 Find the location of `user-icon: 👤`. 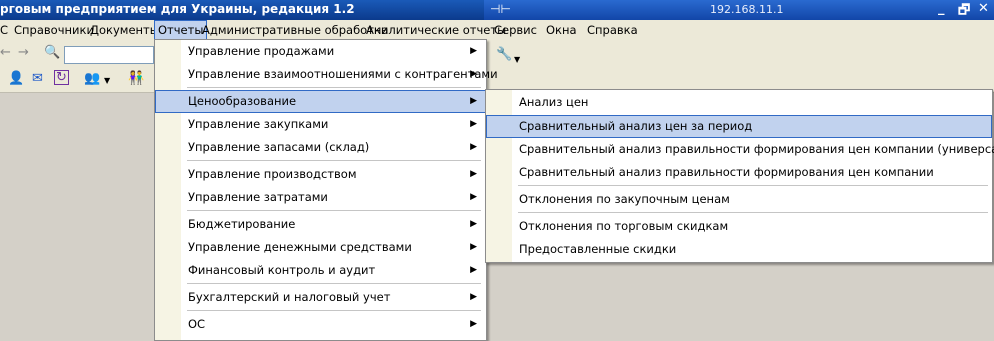

user-icon: 👤 is located at coordinates (16, 78).